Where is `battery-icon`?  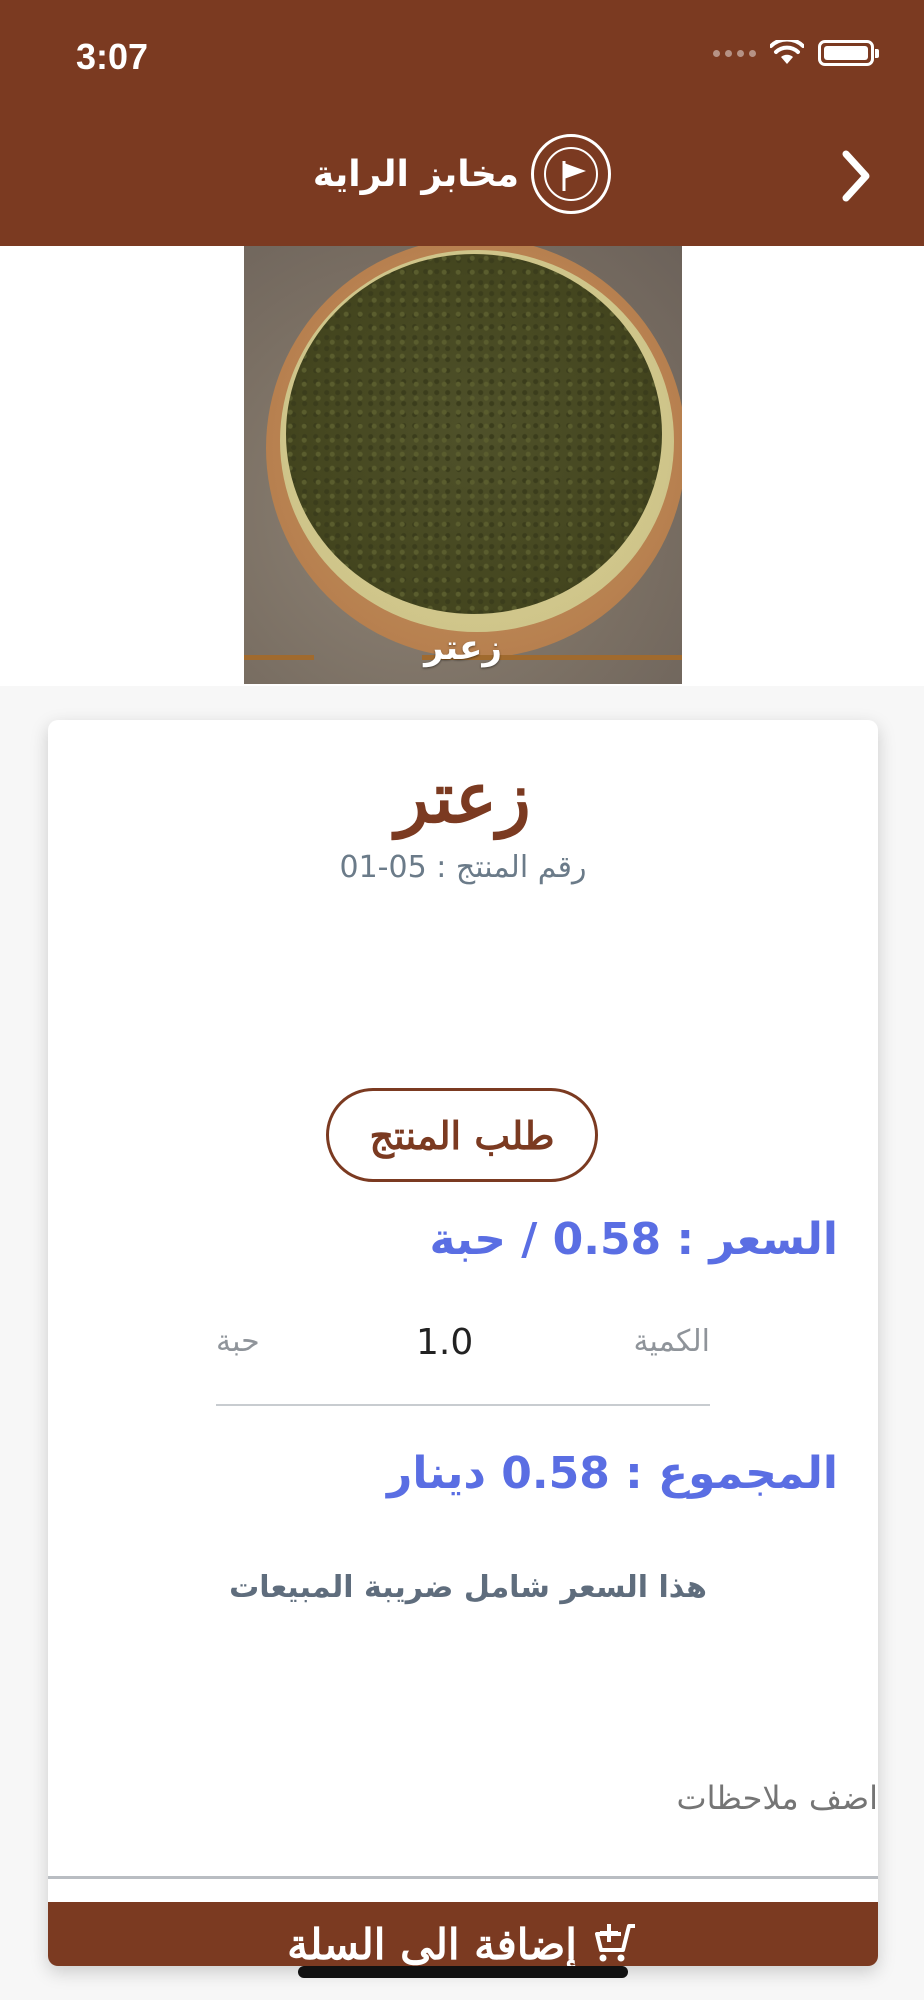
battery-icon is located at coordinates (848, 53).